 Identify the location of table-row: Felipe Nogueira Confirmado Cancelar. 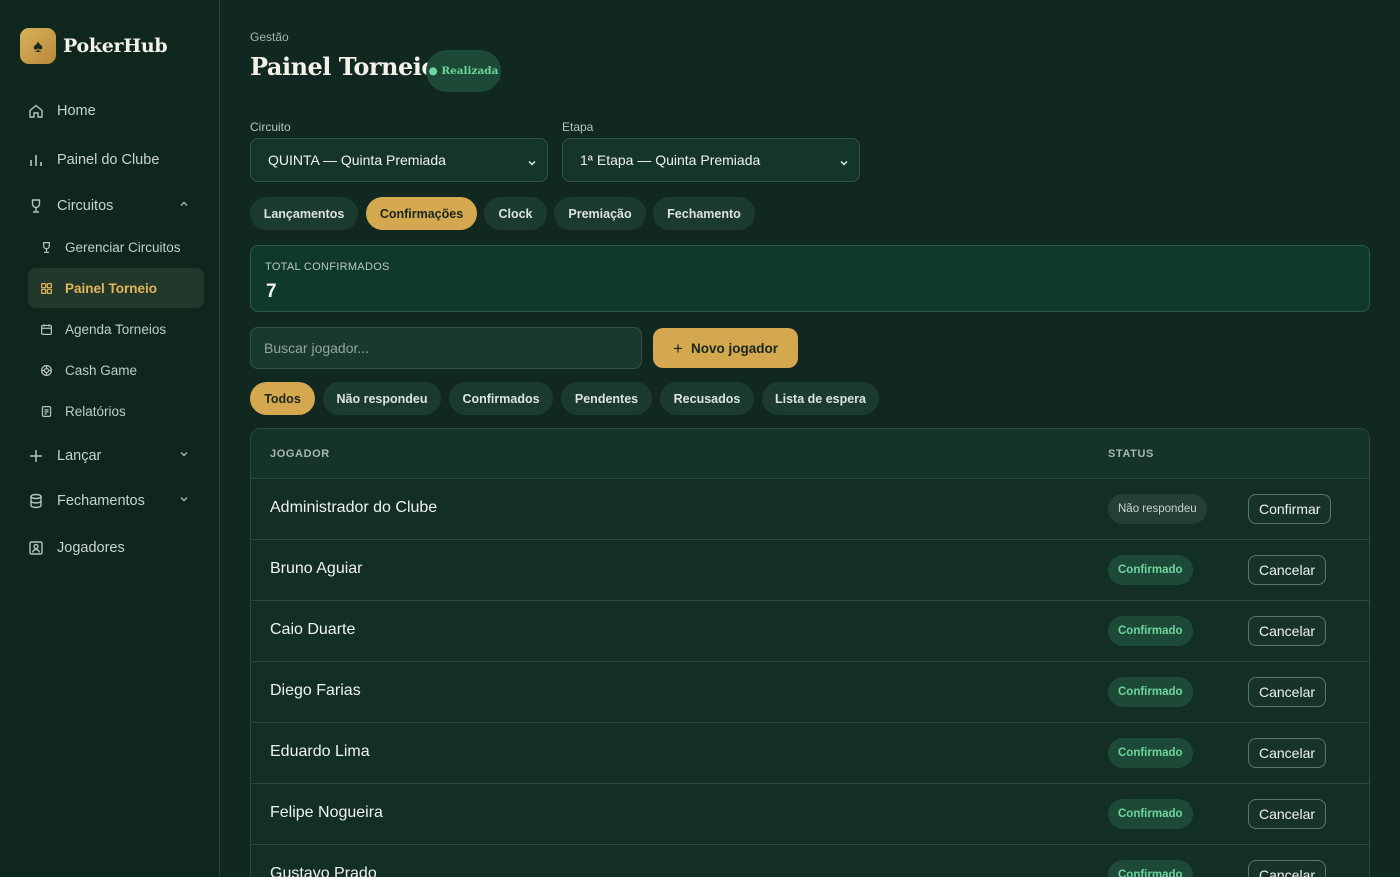
(810, 814).